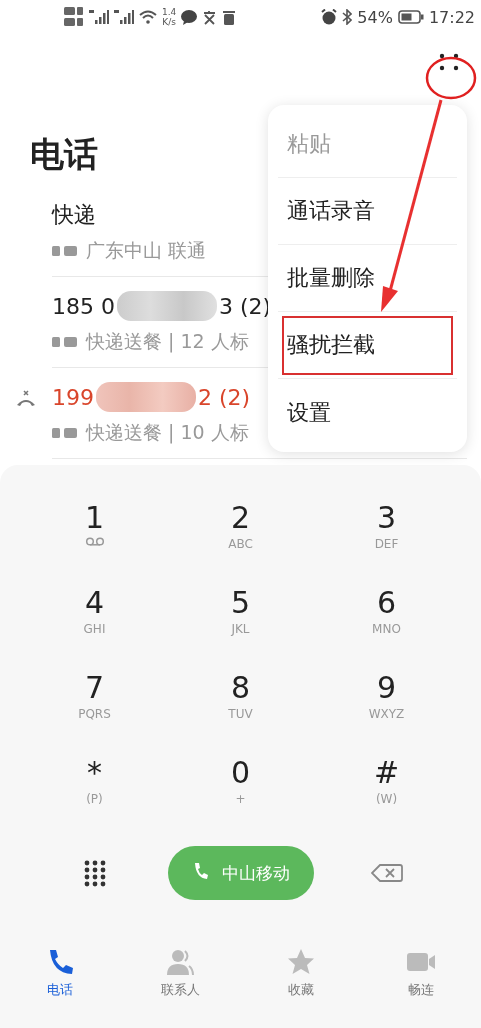  Describe the element at coordinates (64, 154) in the screenshot. I see `page-title: 电话` at that location.